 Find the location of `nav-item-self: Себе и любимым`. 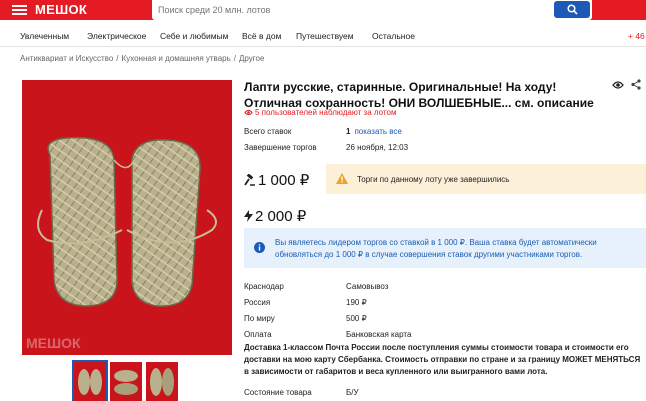

nav-item-self: Себе и любимым is located at coordinates (194, 36).